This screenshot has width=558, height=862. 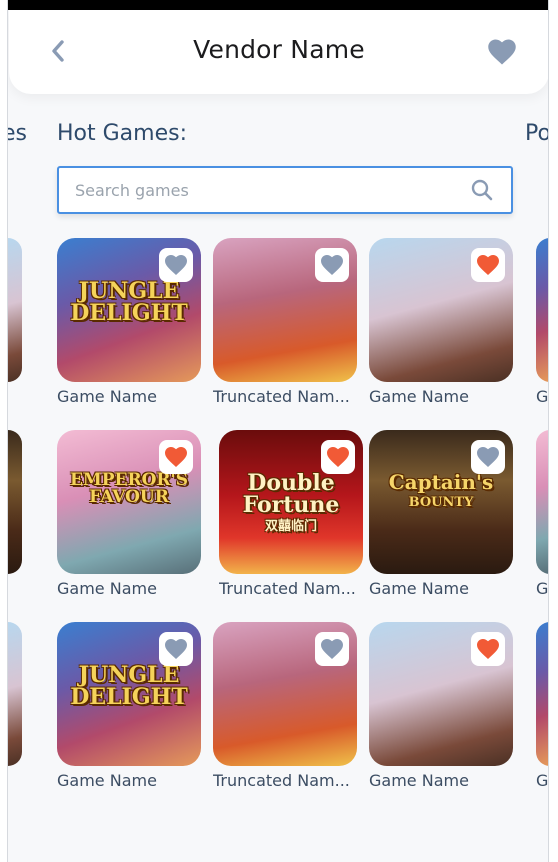 I want to click on game-card: Captain's BOUNTY Game Name, so click(x=442, y=518).